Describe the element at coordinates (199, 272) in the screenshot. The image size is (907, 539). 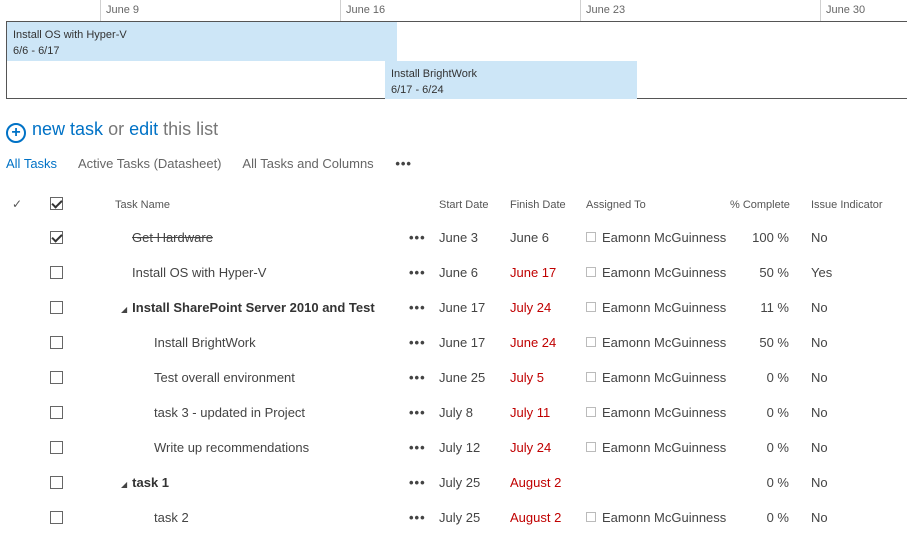
I see `task-name: Install OS with Hyper-V` at that location.